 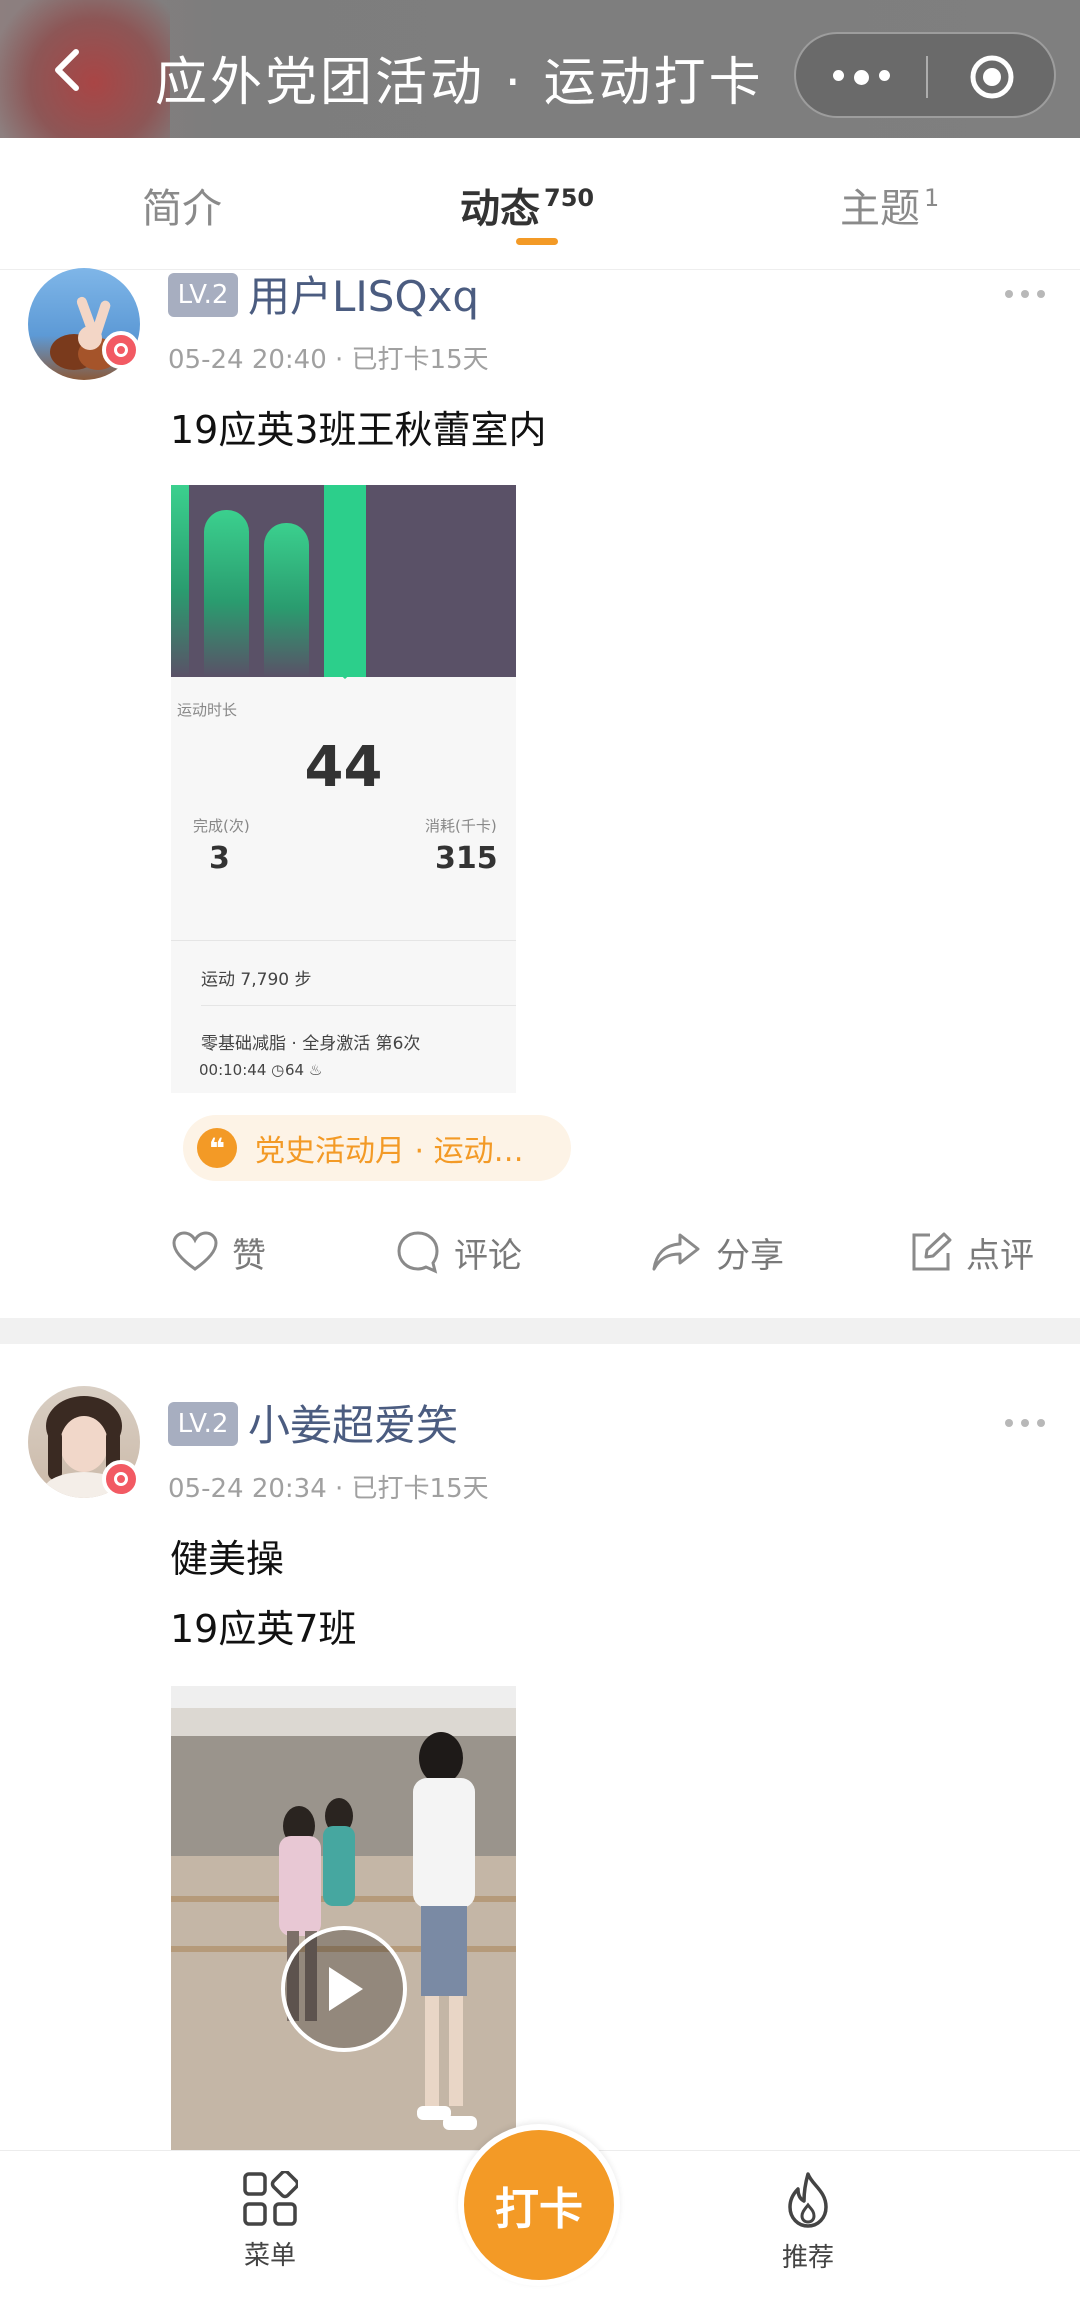 I want to click on heart-icon, so click(x=195, y=1251).